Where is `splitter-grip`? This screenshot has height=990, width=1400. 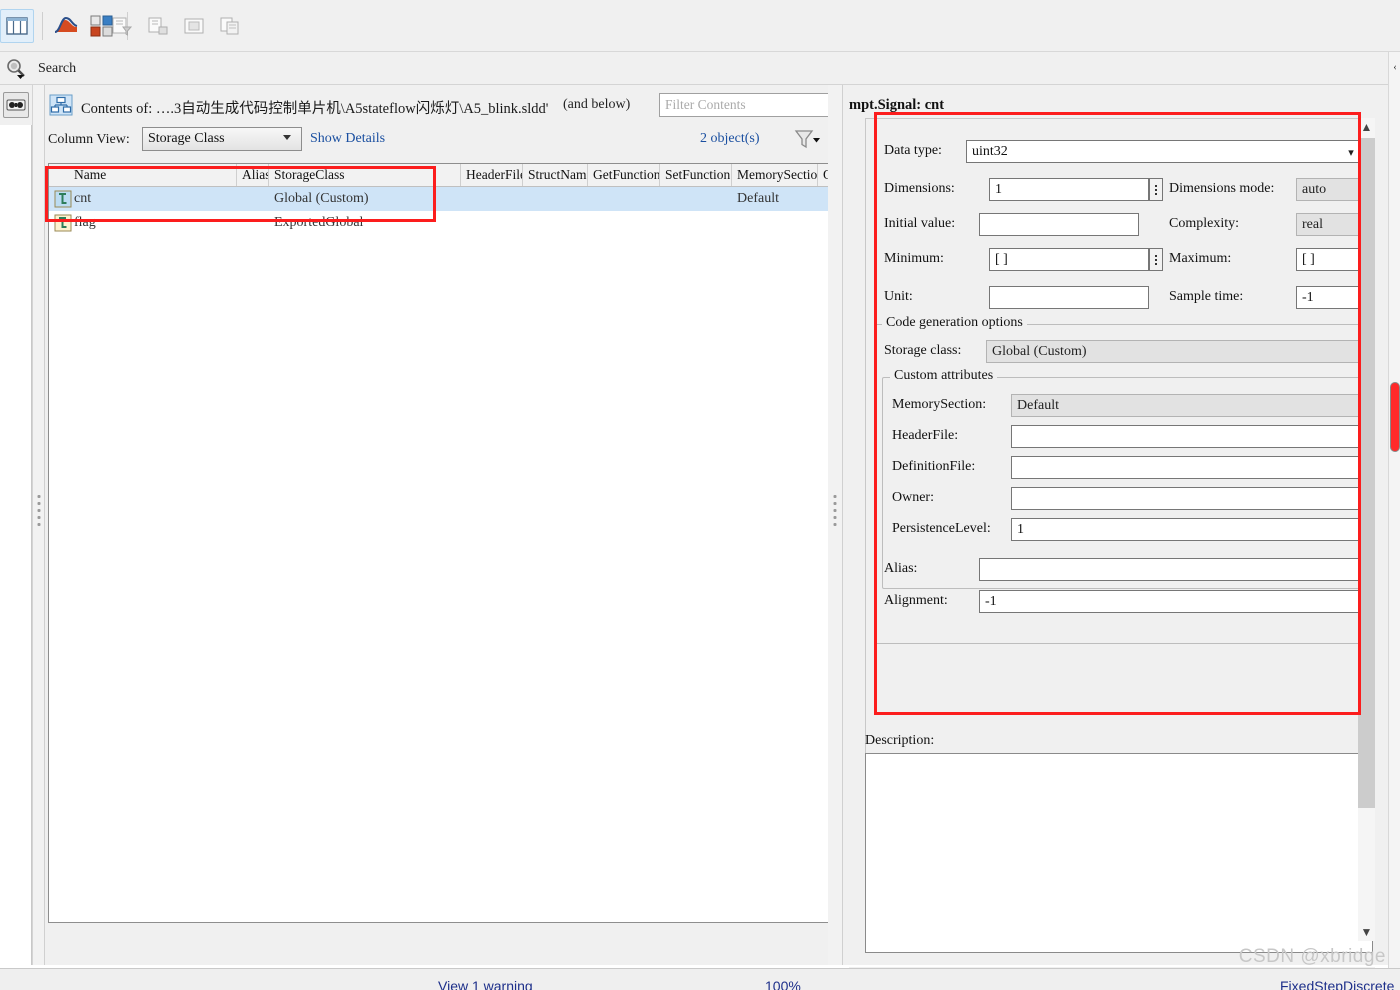 splitter-grip is located at coordinates (38, 512).